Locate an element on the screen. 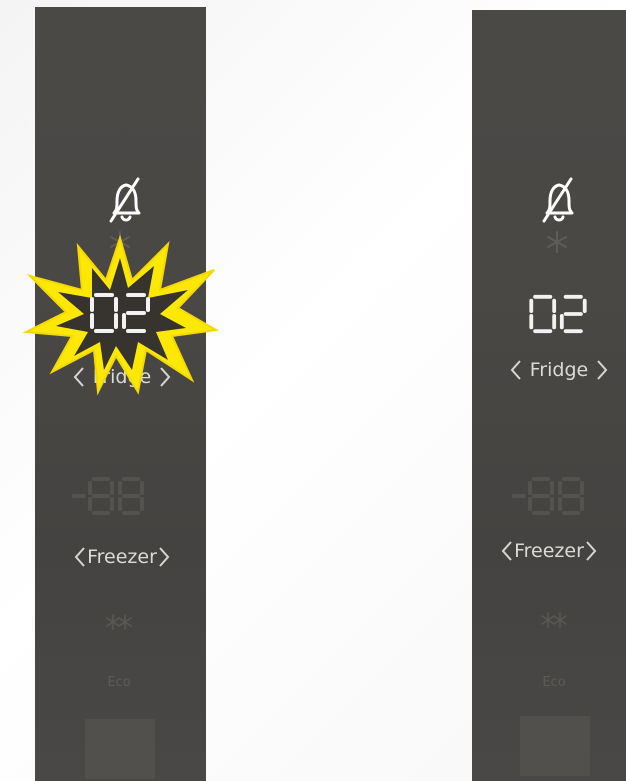  fridge-selector: Fridge is located at coordinates (559, 370).